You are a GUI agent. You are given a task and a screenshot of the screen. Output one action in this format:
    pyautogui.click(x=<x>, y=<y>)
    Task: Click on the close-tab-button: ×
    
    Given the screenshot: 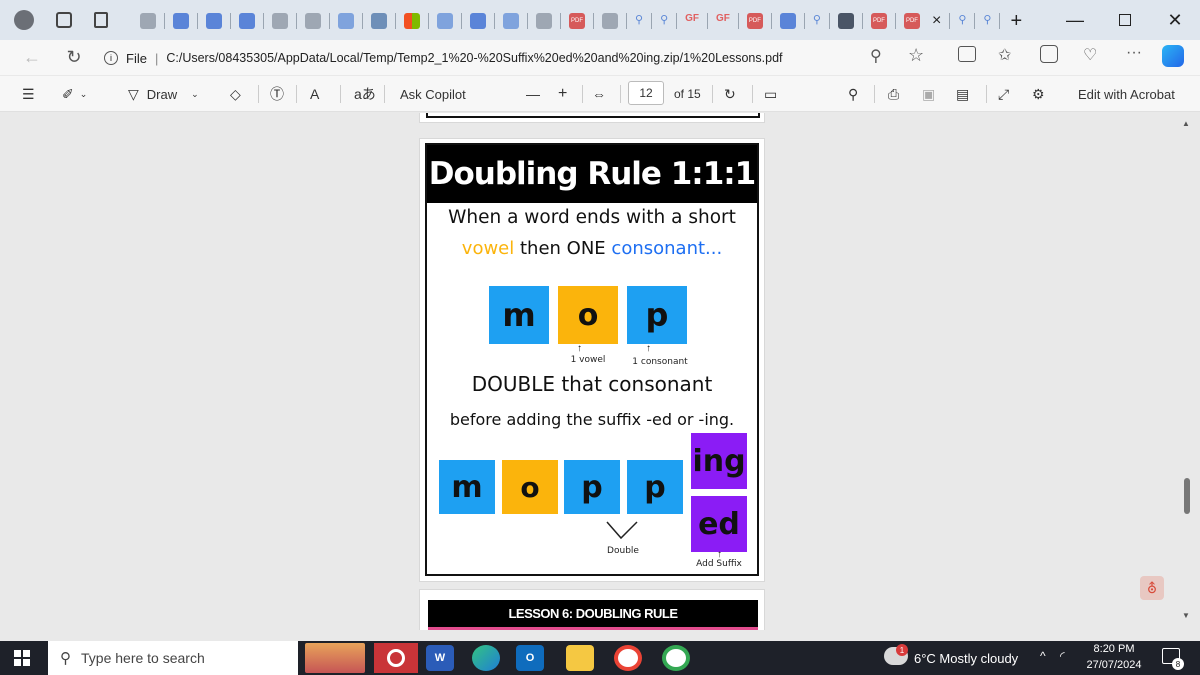 What is the action you would take?
    pyautogui.click(x=936, y=21)
    